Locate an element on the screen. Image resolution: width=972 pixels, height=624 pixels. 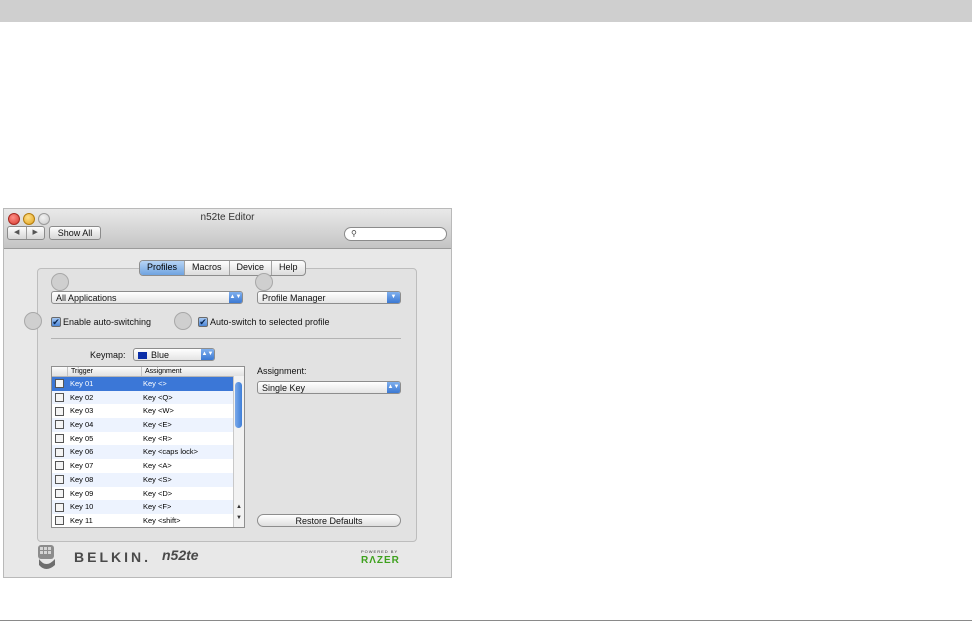
assignment-cell: Key <D> is located at coordinates (158, 493).